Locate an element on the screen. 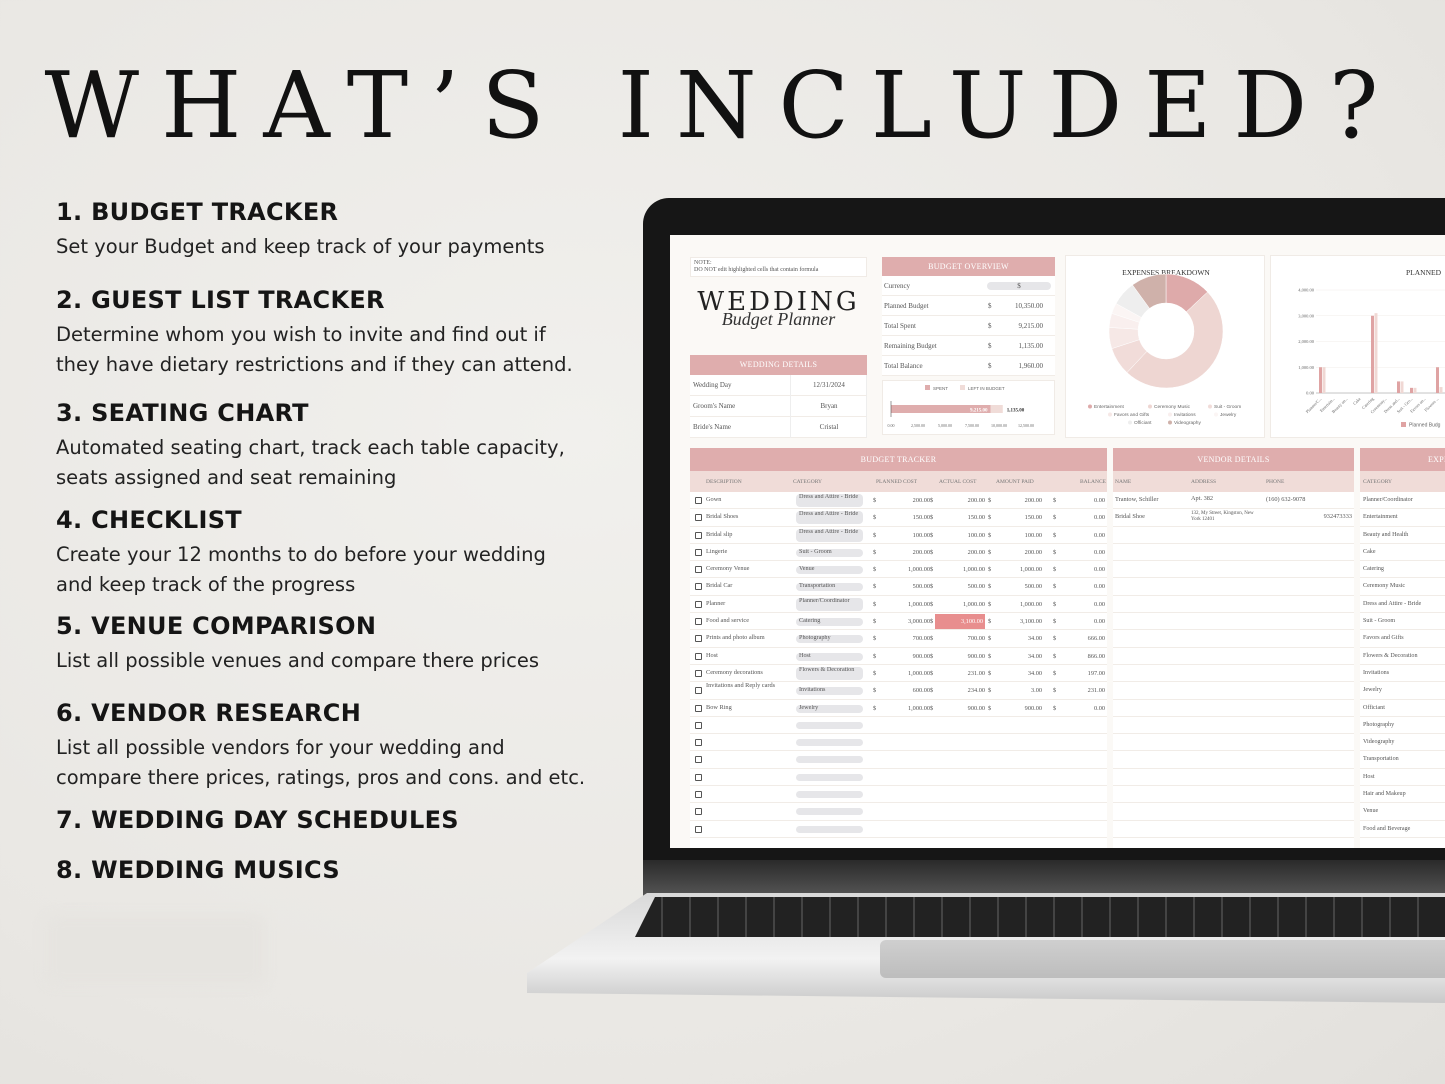  currency-select: $ is located at coordinates (1019, 286).